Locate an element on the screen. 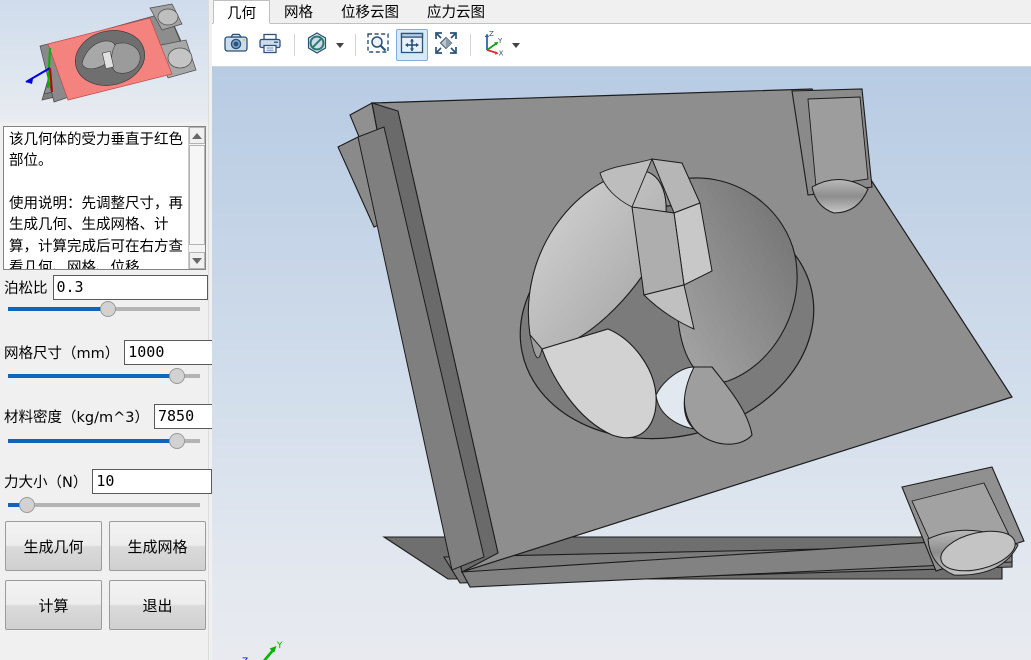 The width and height of the screenshot is (1031, 660). camera-snapshot-button is located at coordinates (236, 45).